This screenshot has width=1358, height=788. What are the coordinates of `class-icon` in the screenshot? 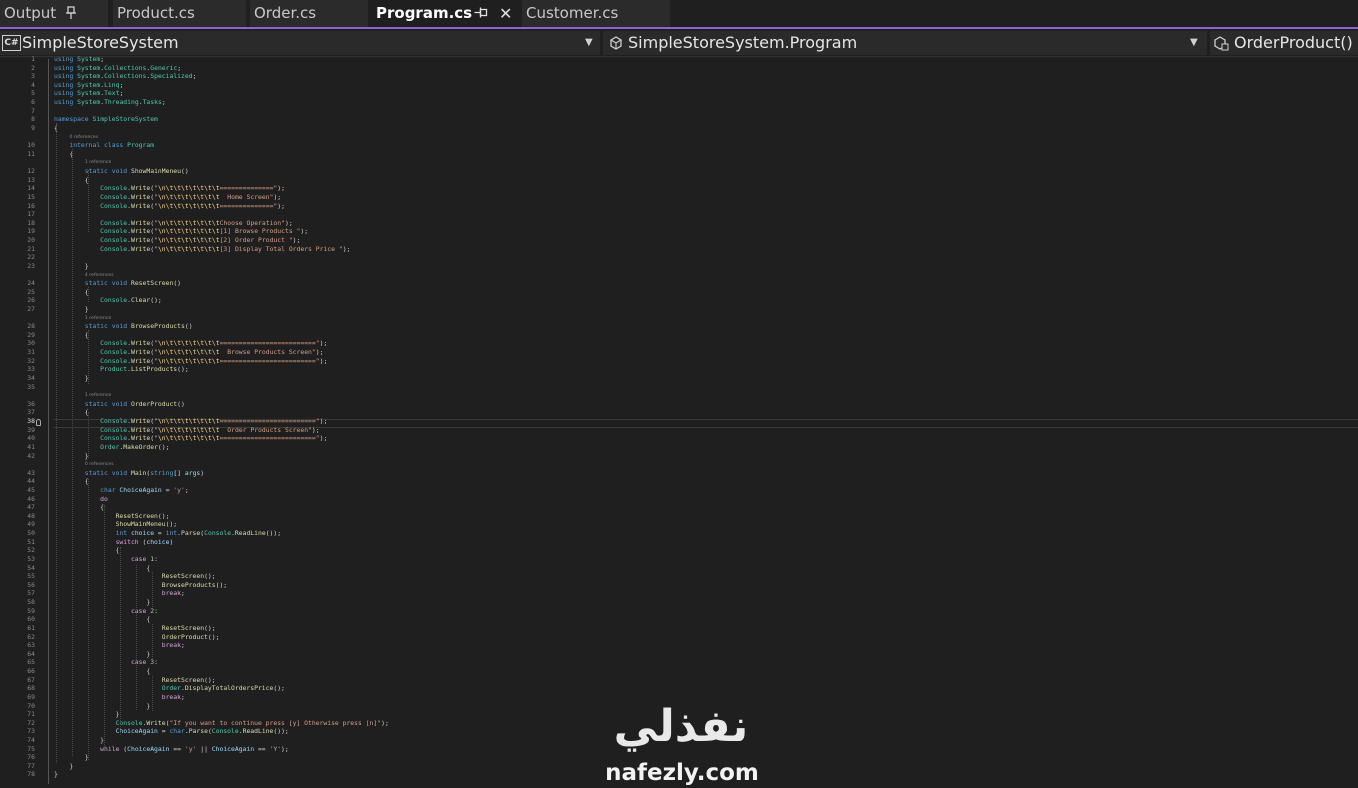 It's located at (616, 43).